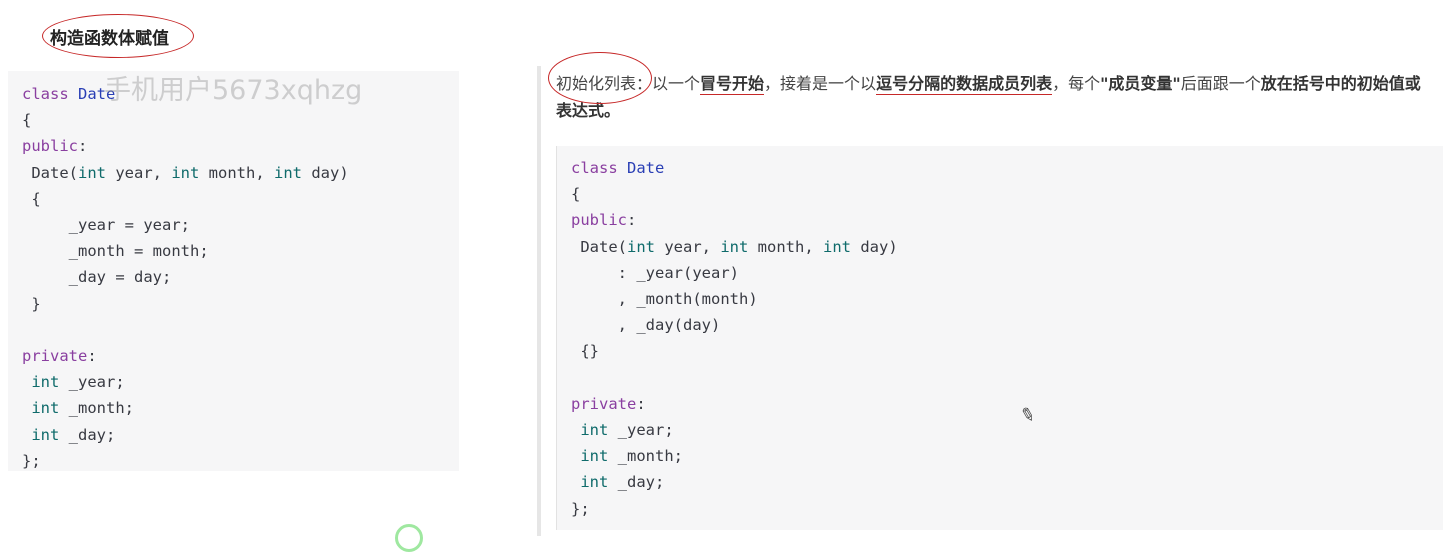 The width and height of the screenshot is (1443, 552). Describe the element at coordinates (600, 78) in the screenshot. I see `annotation-circle-lead` at that location.